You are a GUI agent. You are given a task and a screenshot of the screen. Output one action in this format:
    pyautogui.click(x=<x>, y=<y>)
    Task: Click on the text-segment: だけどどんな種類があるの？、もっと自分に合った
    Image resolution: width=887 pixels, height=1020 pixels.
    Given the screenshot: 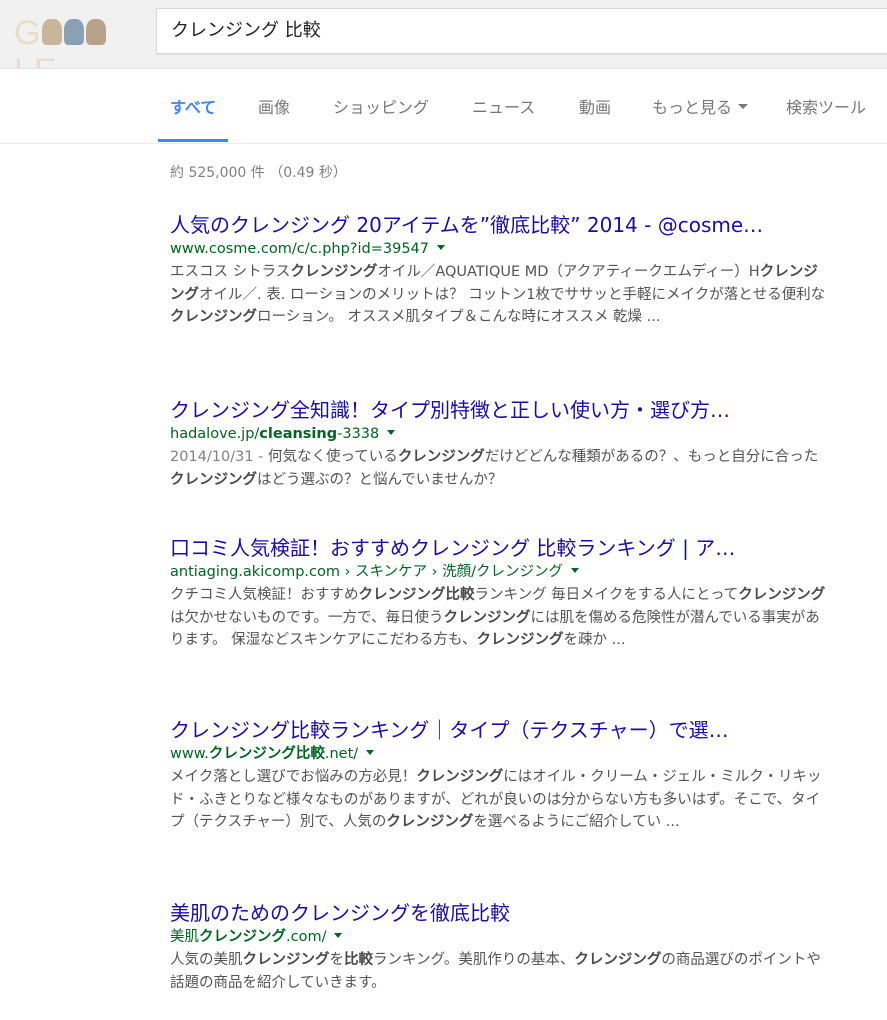 What is the action you would take?
    pyautogui.click(x=651, y=457)
    